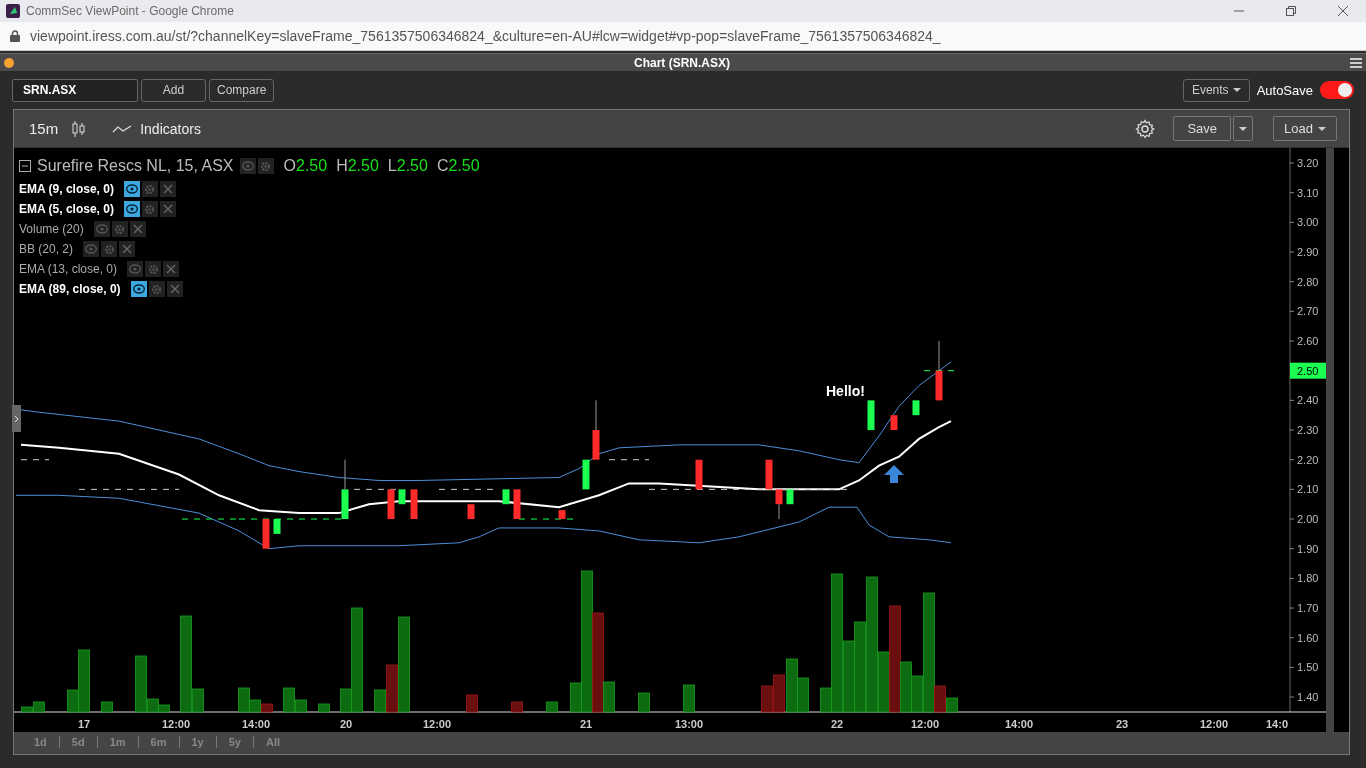  I want to click on settings-icon, so click(1145, 128).